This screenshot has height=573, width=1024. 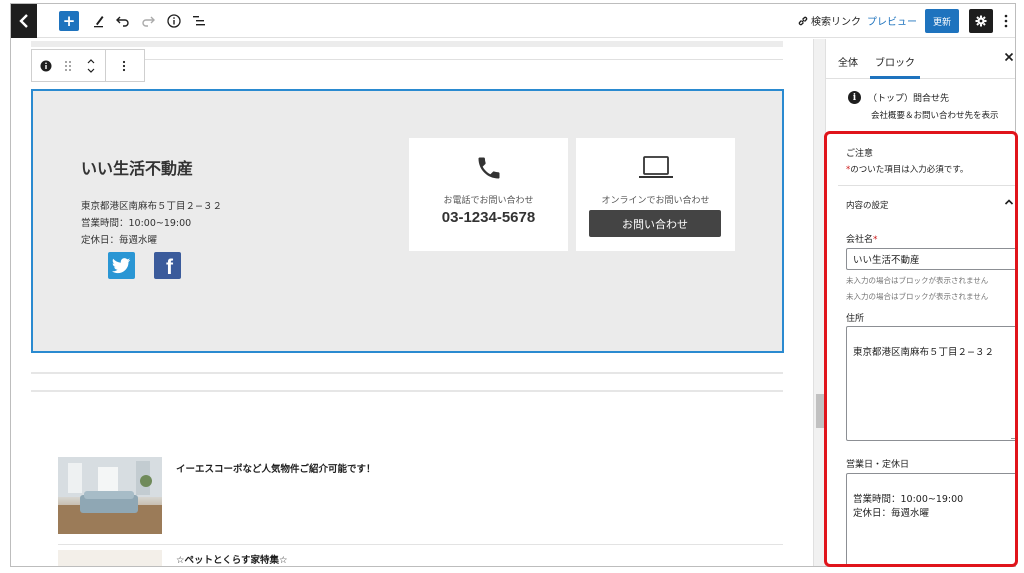 I want to click on caution-message: のついた項目は入力必須です。, so click(x=909, y=170).